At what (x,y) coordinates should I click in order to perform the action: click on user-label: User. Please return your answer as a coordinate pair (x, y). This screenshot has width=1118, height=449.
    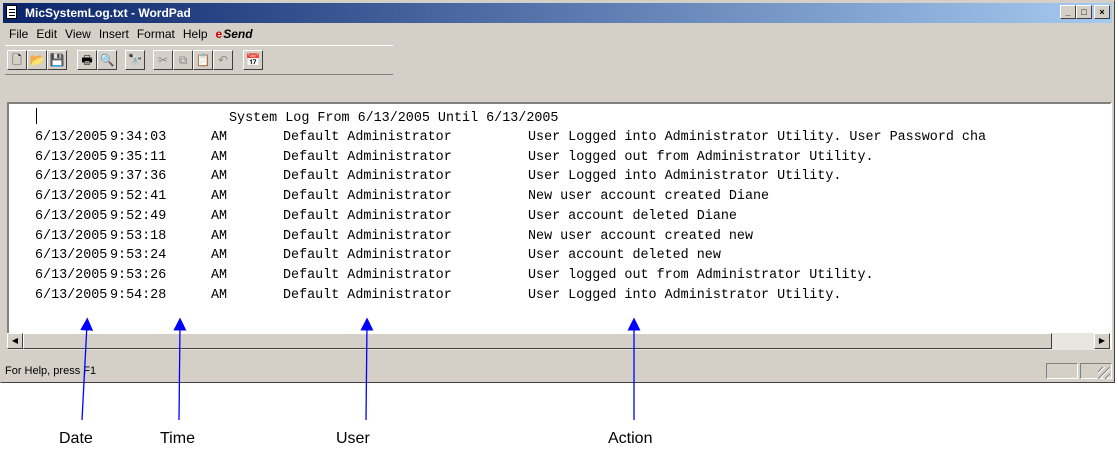
    Looking at the image, I should click on (353, 438).